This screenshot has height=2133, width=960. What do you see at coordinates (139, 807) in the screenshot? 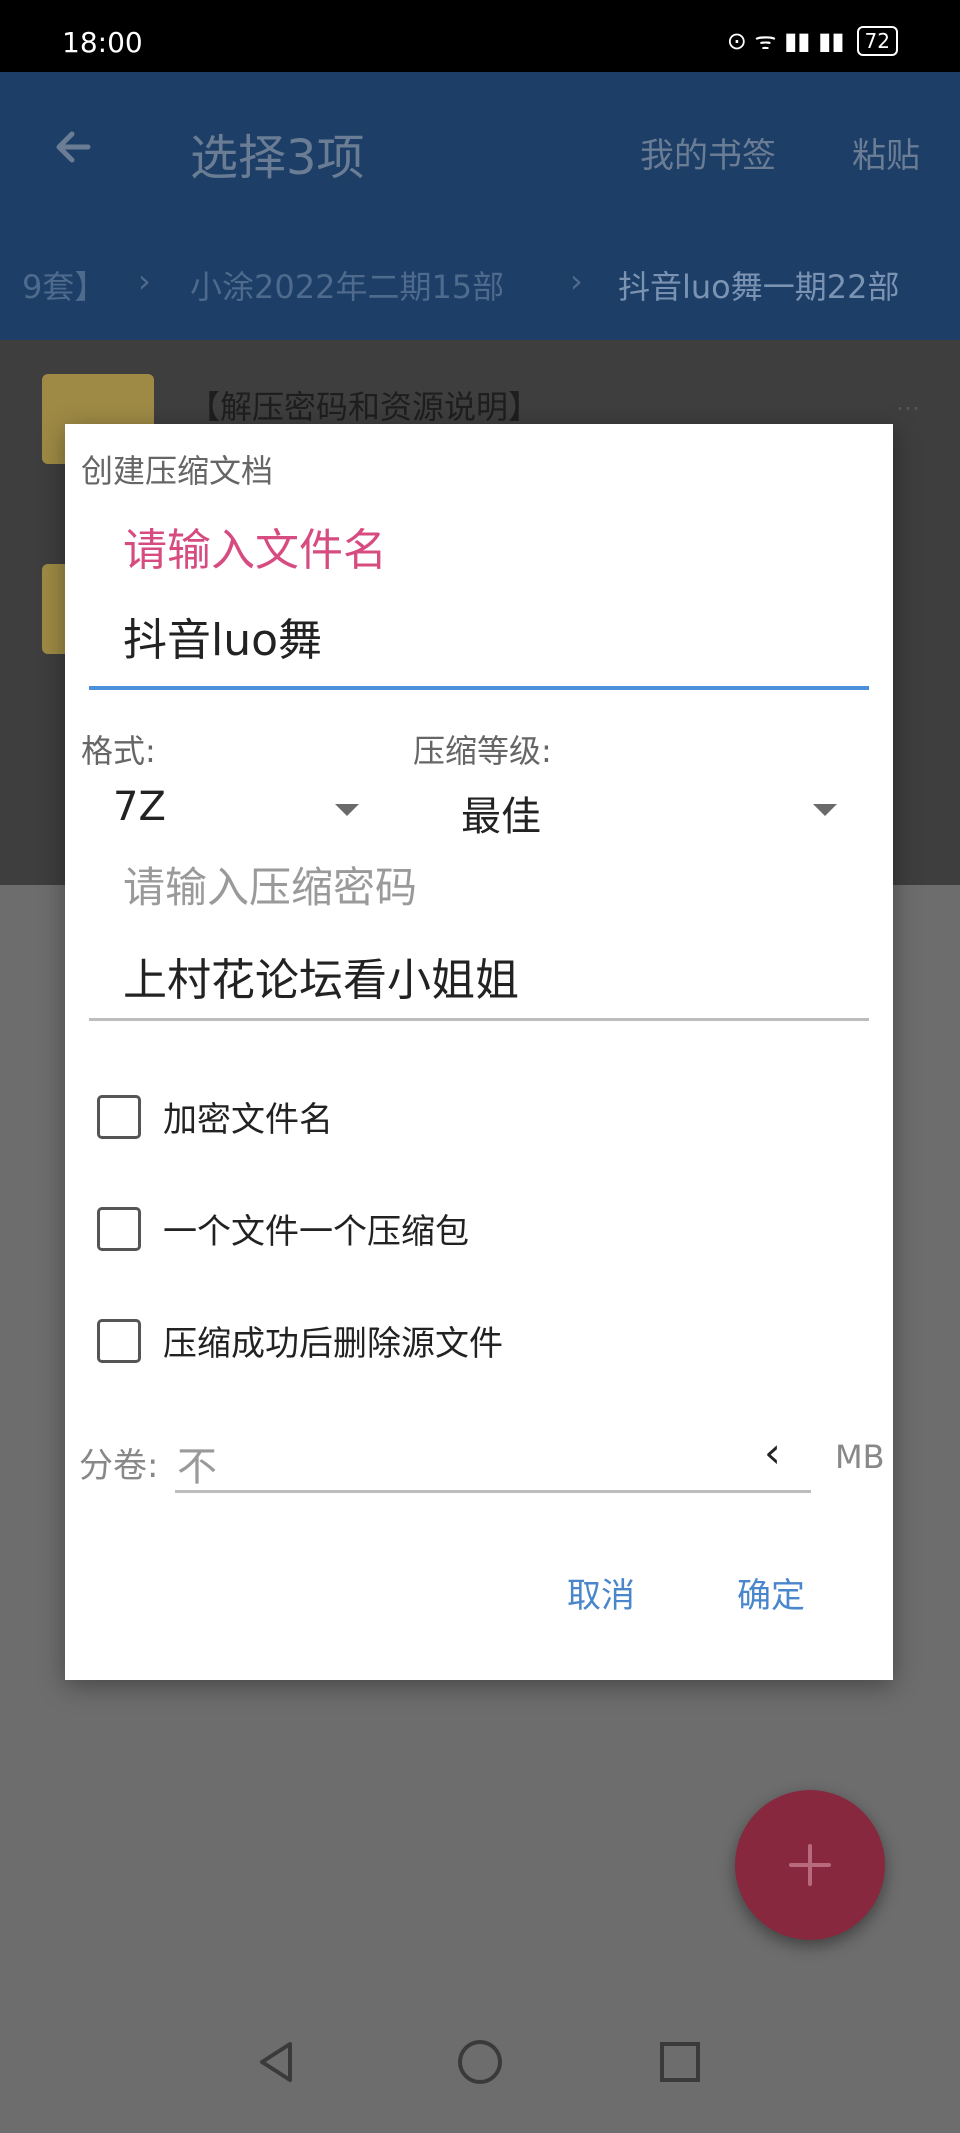
I see `format-value: 7Z` at bounding box center [139, 807].